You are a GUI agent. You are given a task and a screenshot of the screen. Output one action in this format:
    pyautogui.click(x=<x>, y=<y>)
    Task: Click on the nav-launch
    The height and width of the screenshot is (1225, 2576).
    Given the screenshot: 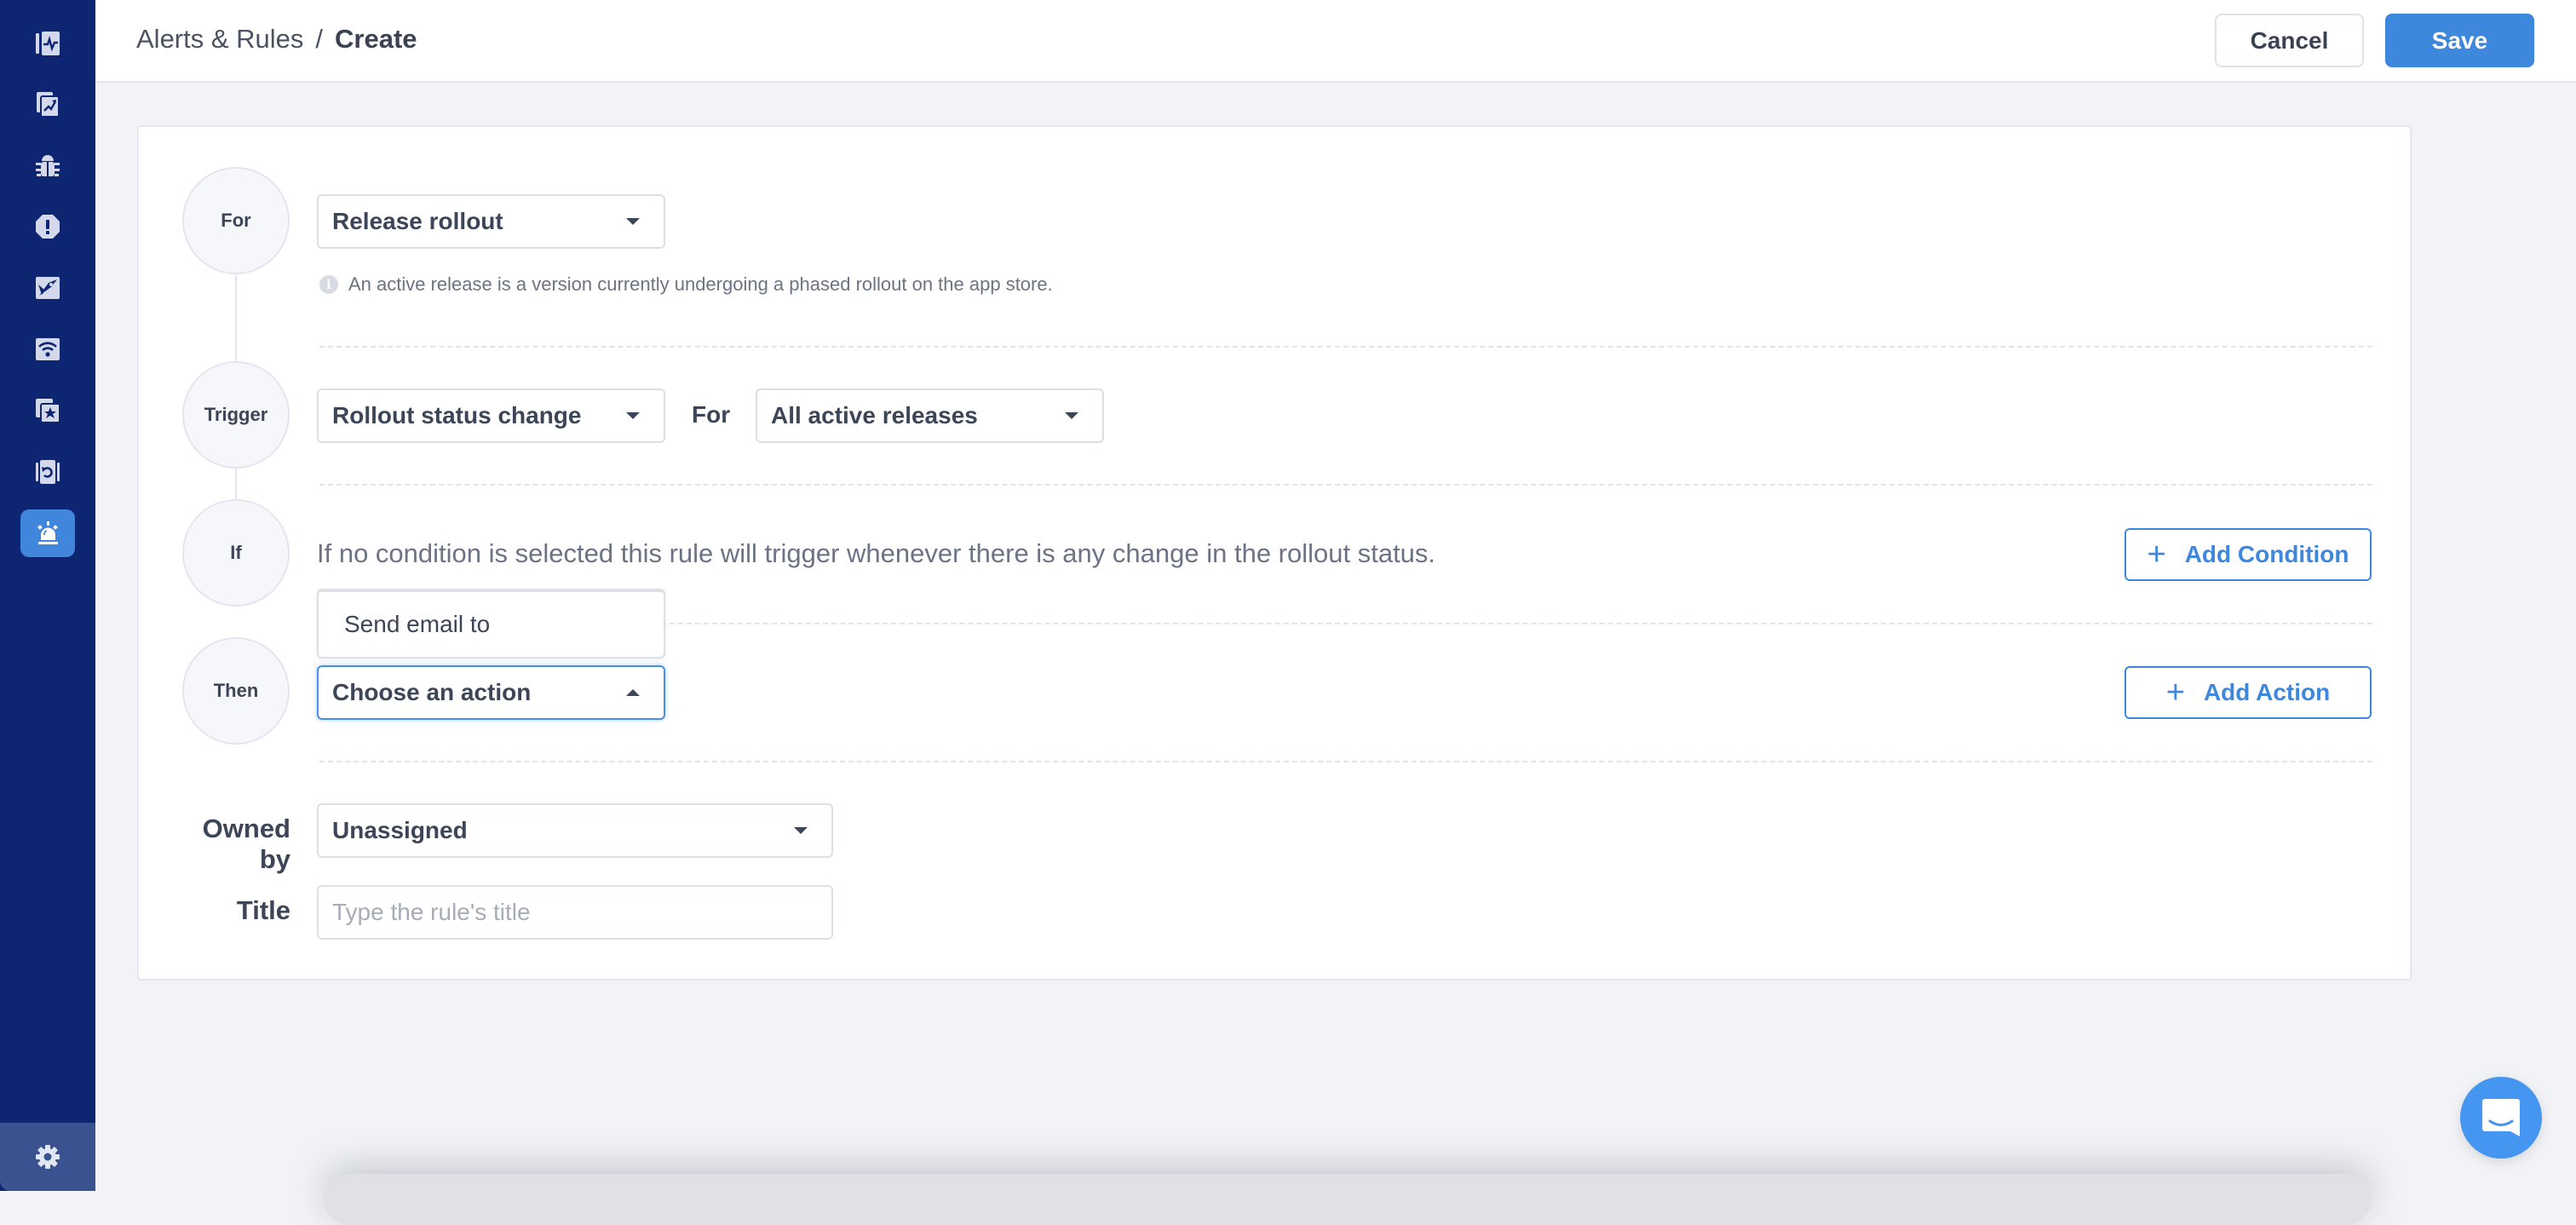 What is the action you would take?
    pyautogui.click(x=48, y=288)
    